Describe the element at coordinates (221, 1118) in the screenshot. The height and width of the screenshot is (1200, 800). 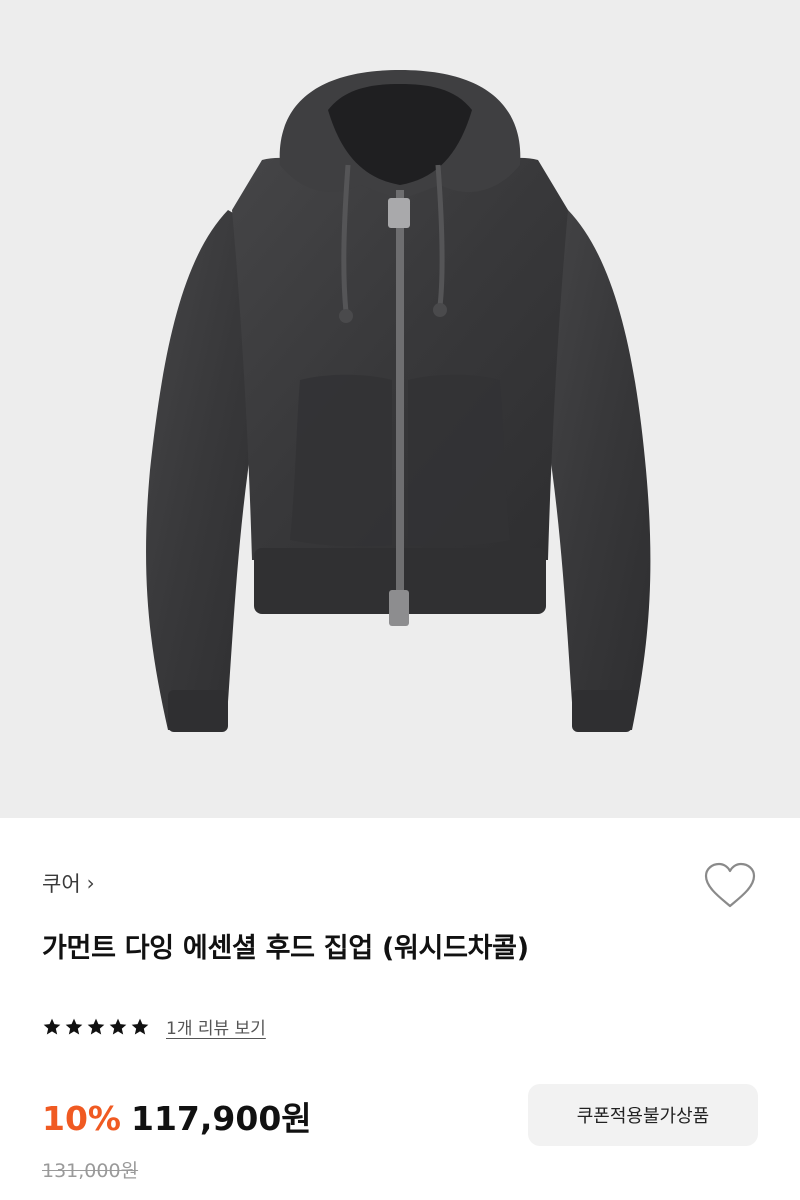
I see `sale-price: 117,900원` at that location.